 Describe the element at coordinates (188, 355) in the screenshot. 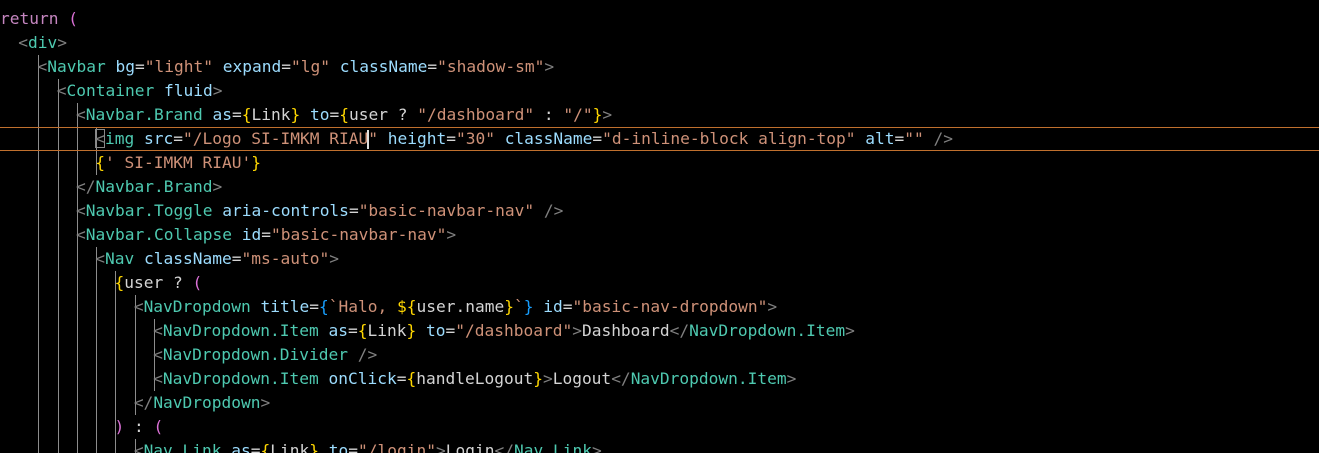

I see `code-line: <NavDropdown.Divider />` at that location.